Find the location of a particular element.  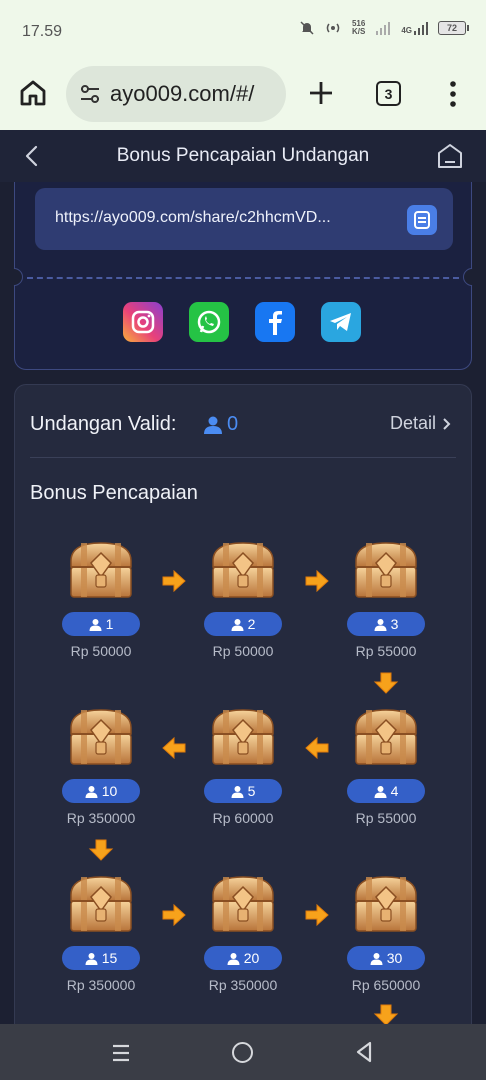

system-nav-bar is located at coordinates (243, 1052).